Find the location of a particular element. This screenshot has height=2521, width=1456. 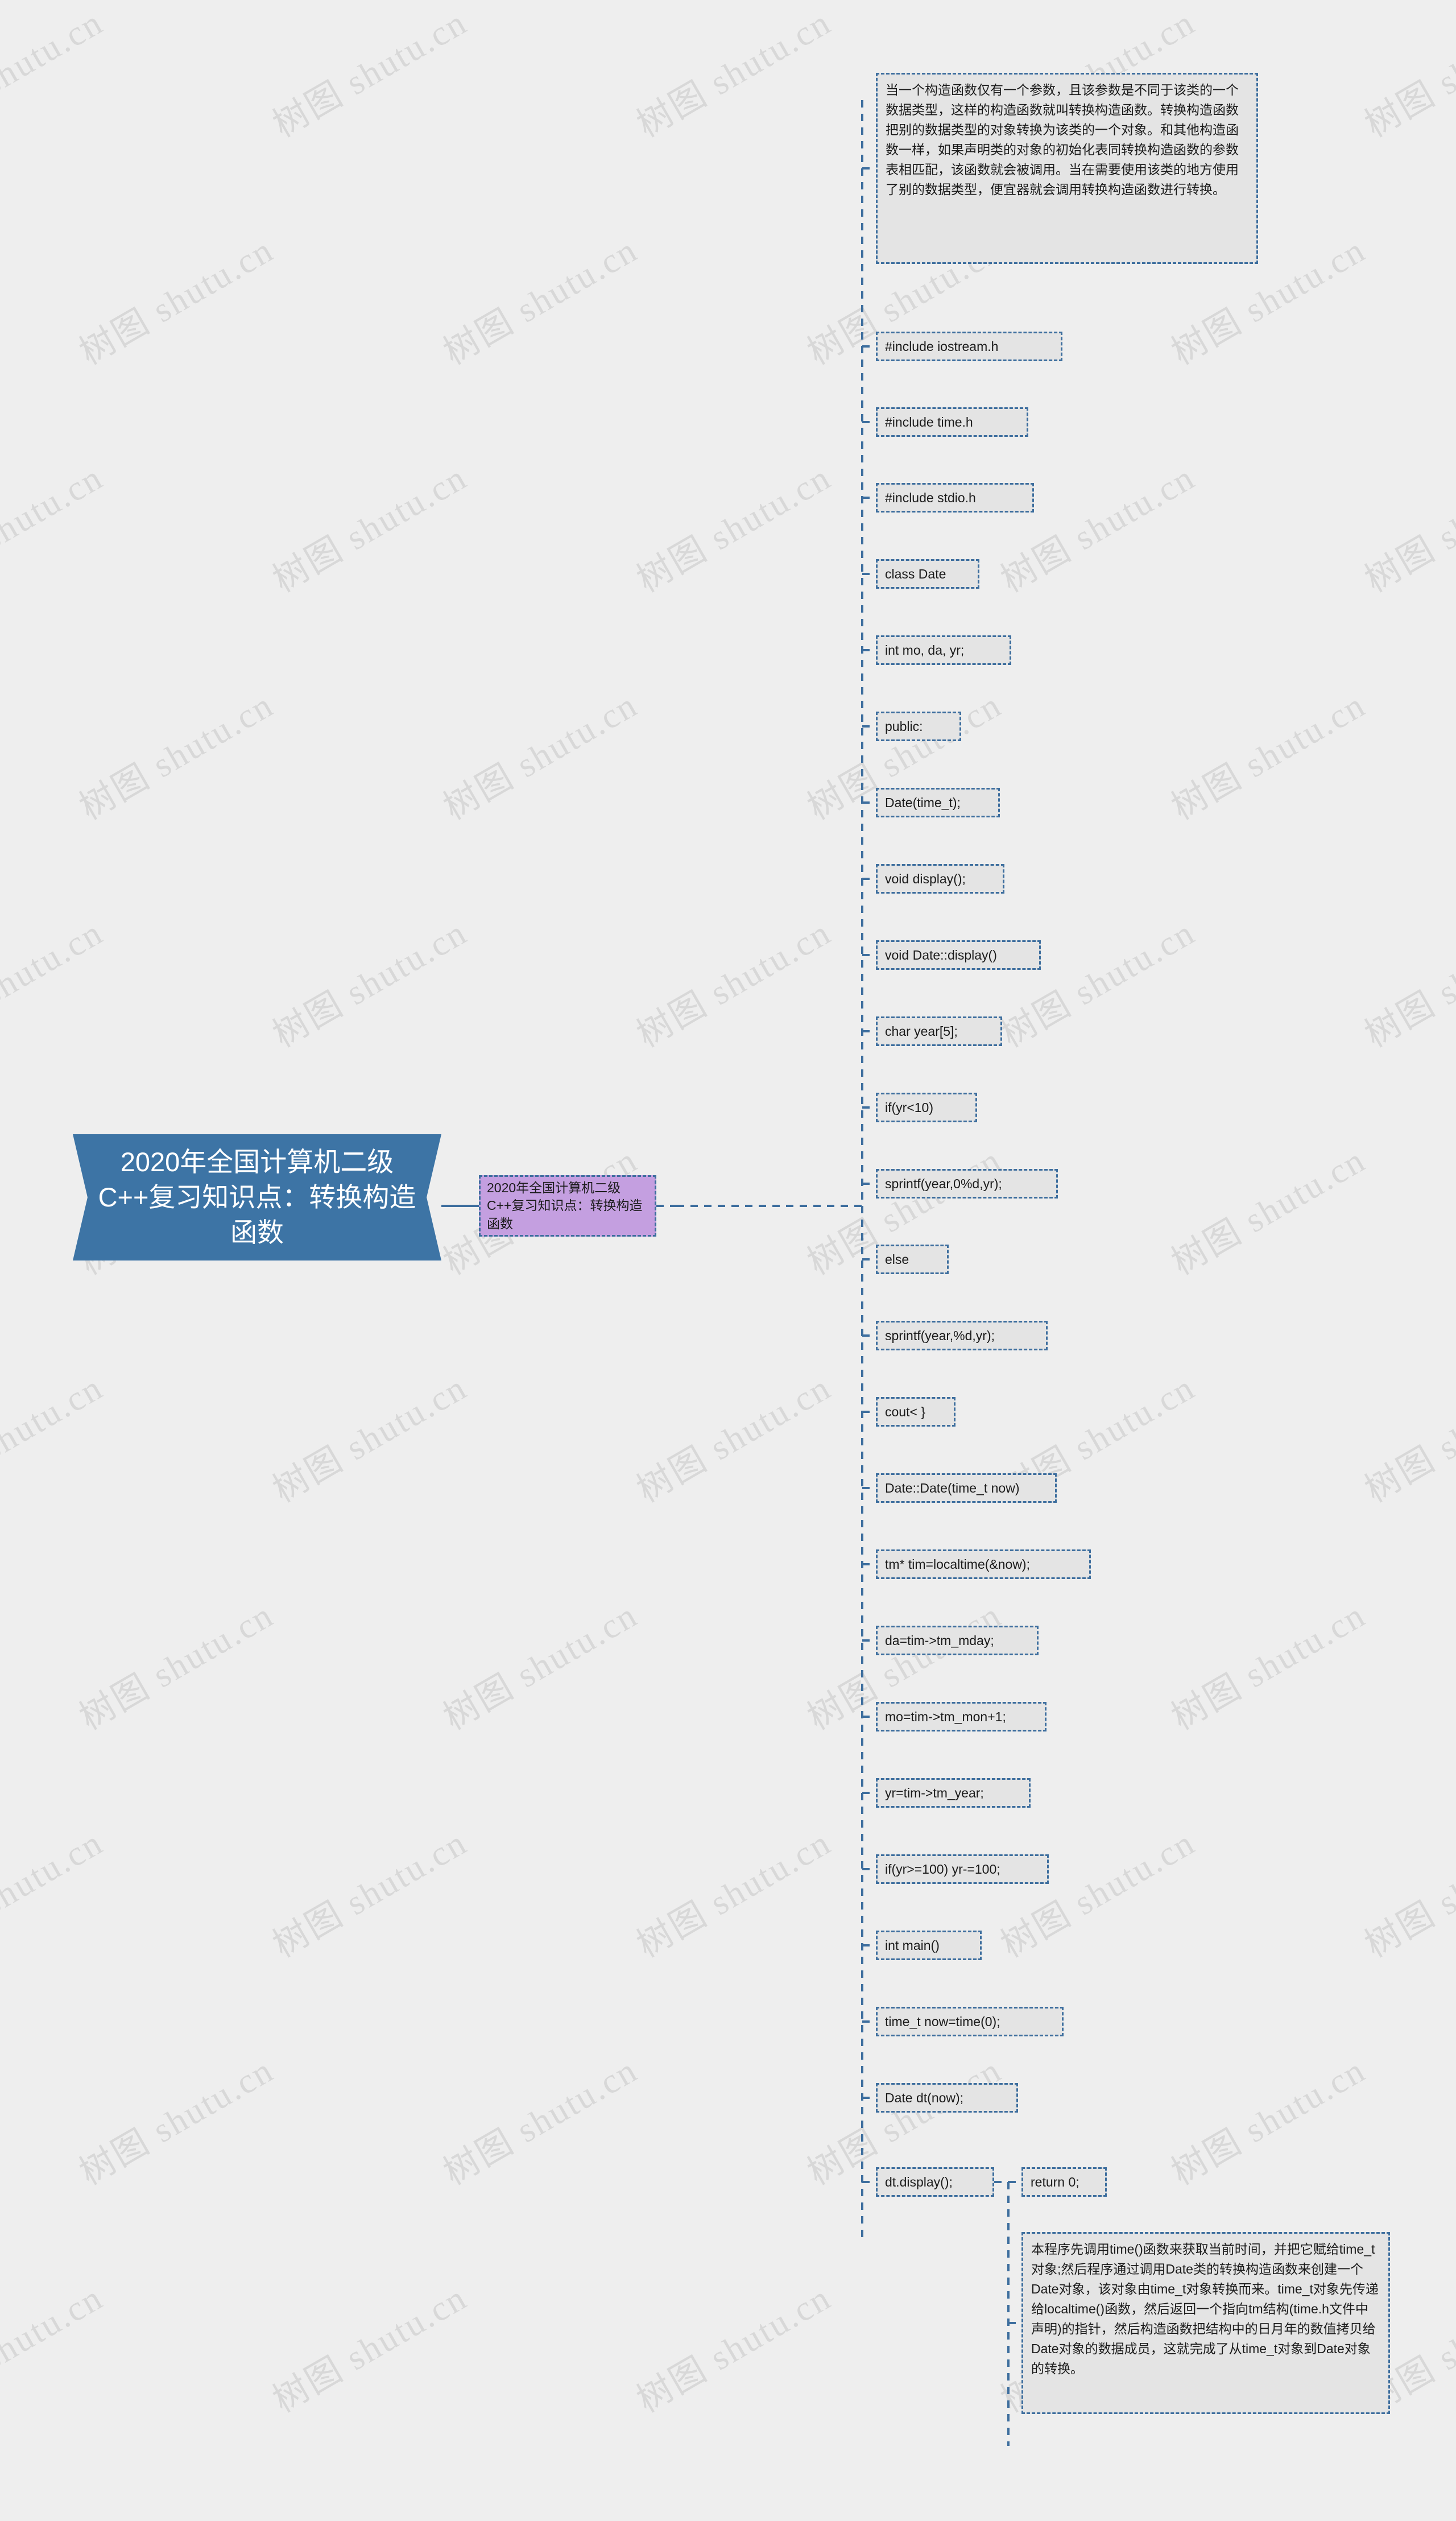

mindmap-node-members: int mo, da, yr; is located at coordinates (943, 650).